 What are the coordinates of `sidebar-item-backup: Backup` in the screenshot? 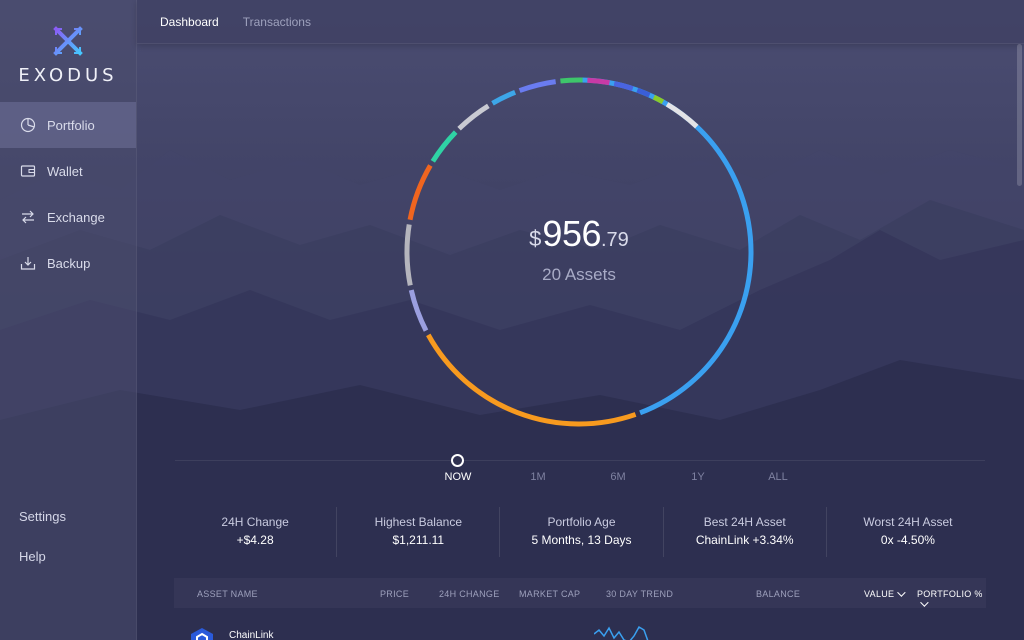 It's located at (68, 263).